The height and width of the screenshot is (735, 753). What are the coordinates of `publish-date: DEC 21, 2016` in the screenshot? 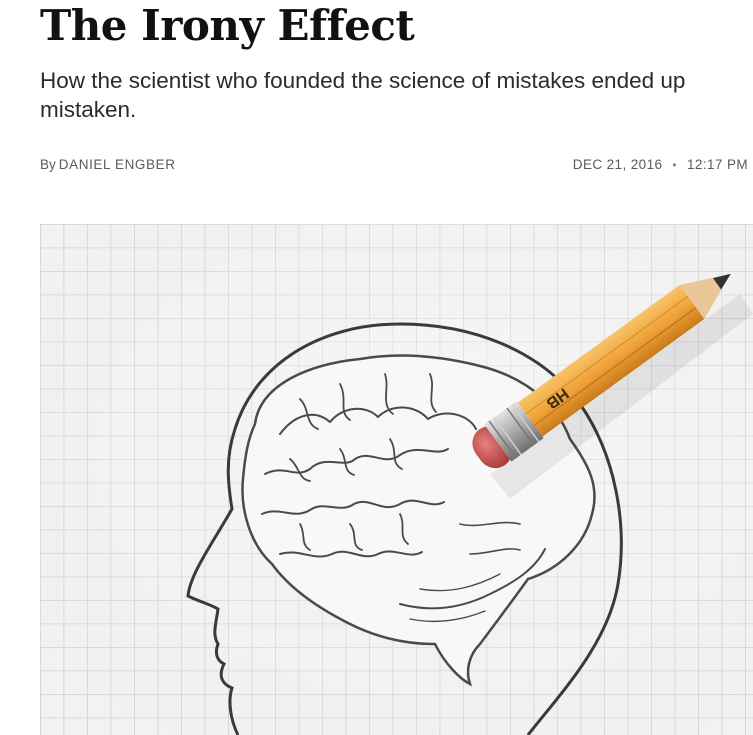 It's located at (617, 164).